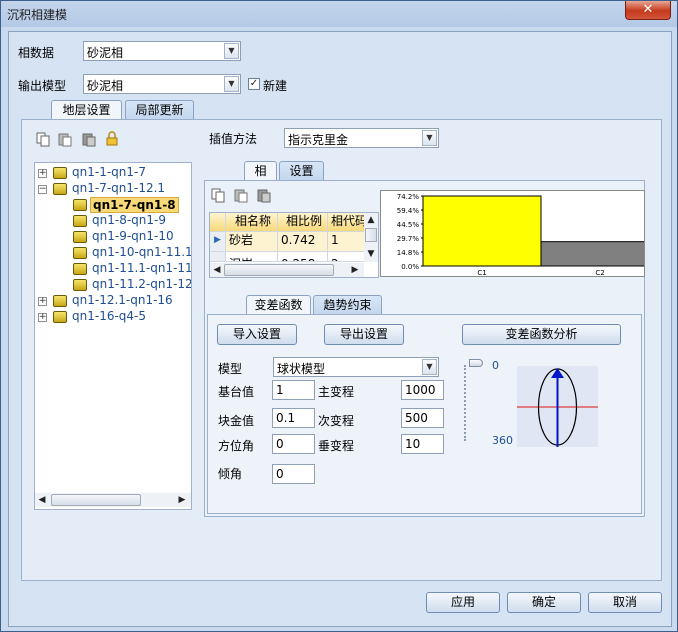  What do you see at coordinates (275, 86) in the screenshot?
I see `new-label: 新建` at bounding box center [275, 86].